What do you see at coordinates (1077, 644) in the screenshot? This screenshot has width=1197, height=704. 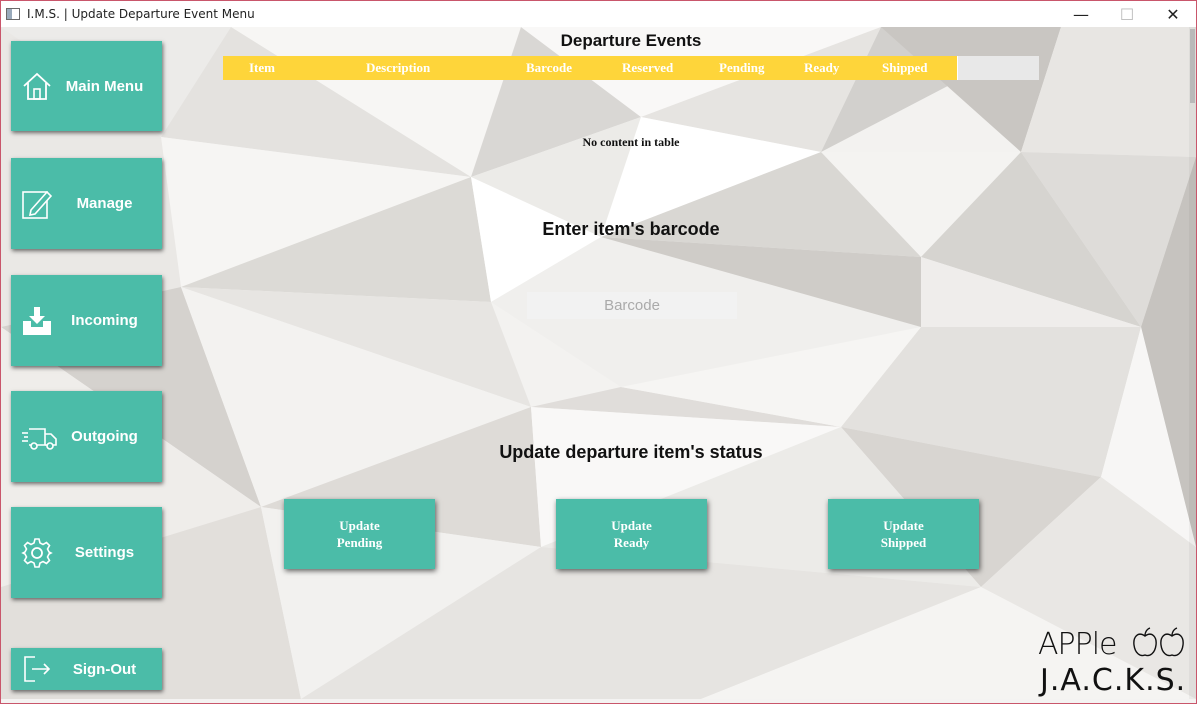 I see `logo-top-text: APPle` at bounding box center [1077, 644].